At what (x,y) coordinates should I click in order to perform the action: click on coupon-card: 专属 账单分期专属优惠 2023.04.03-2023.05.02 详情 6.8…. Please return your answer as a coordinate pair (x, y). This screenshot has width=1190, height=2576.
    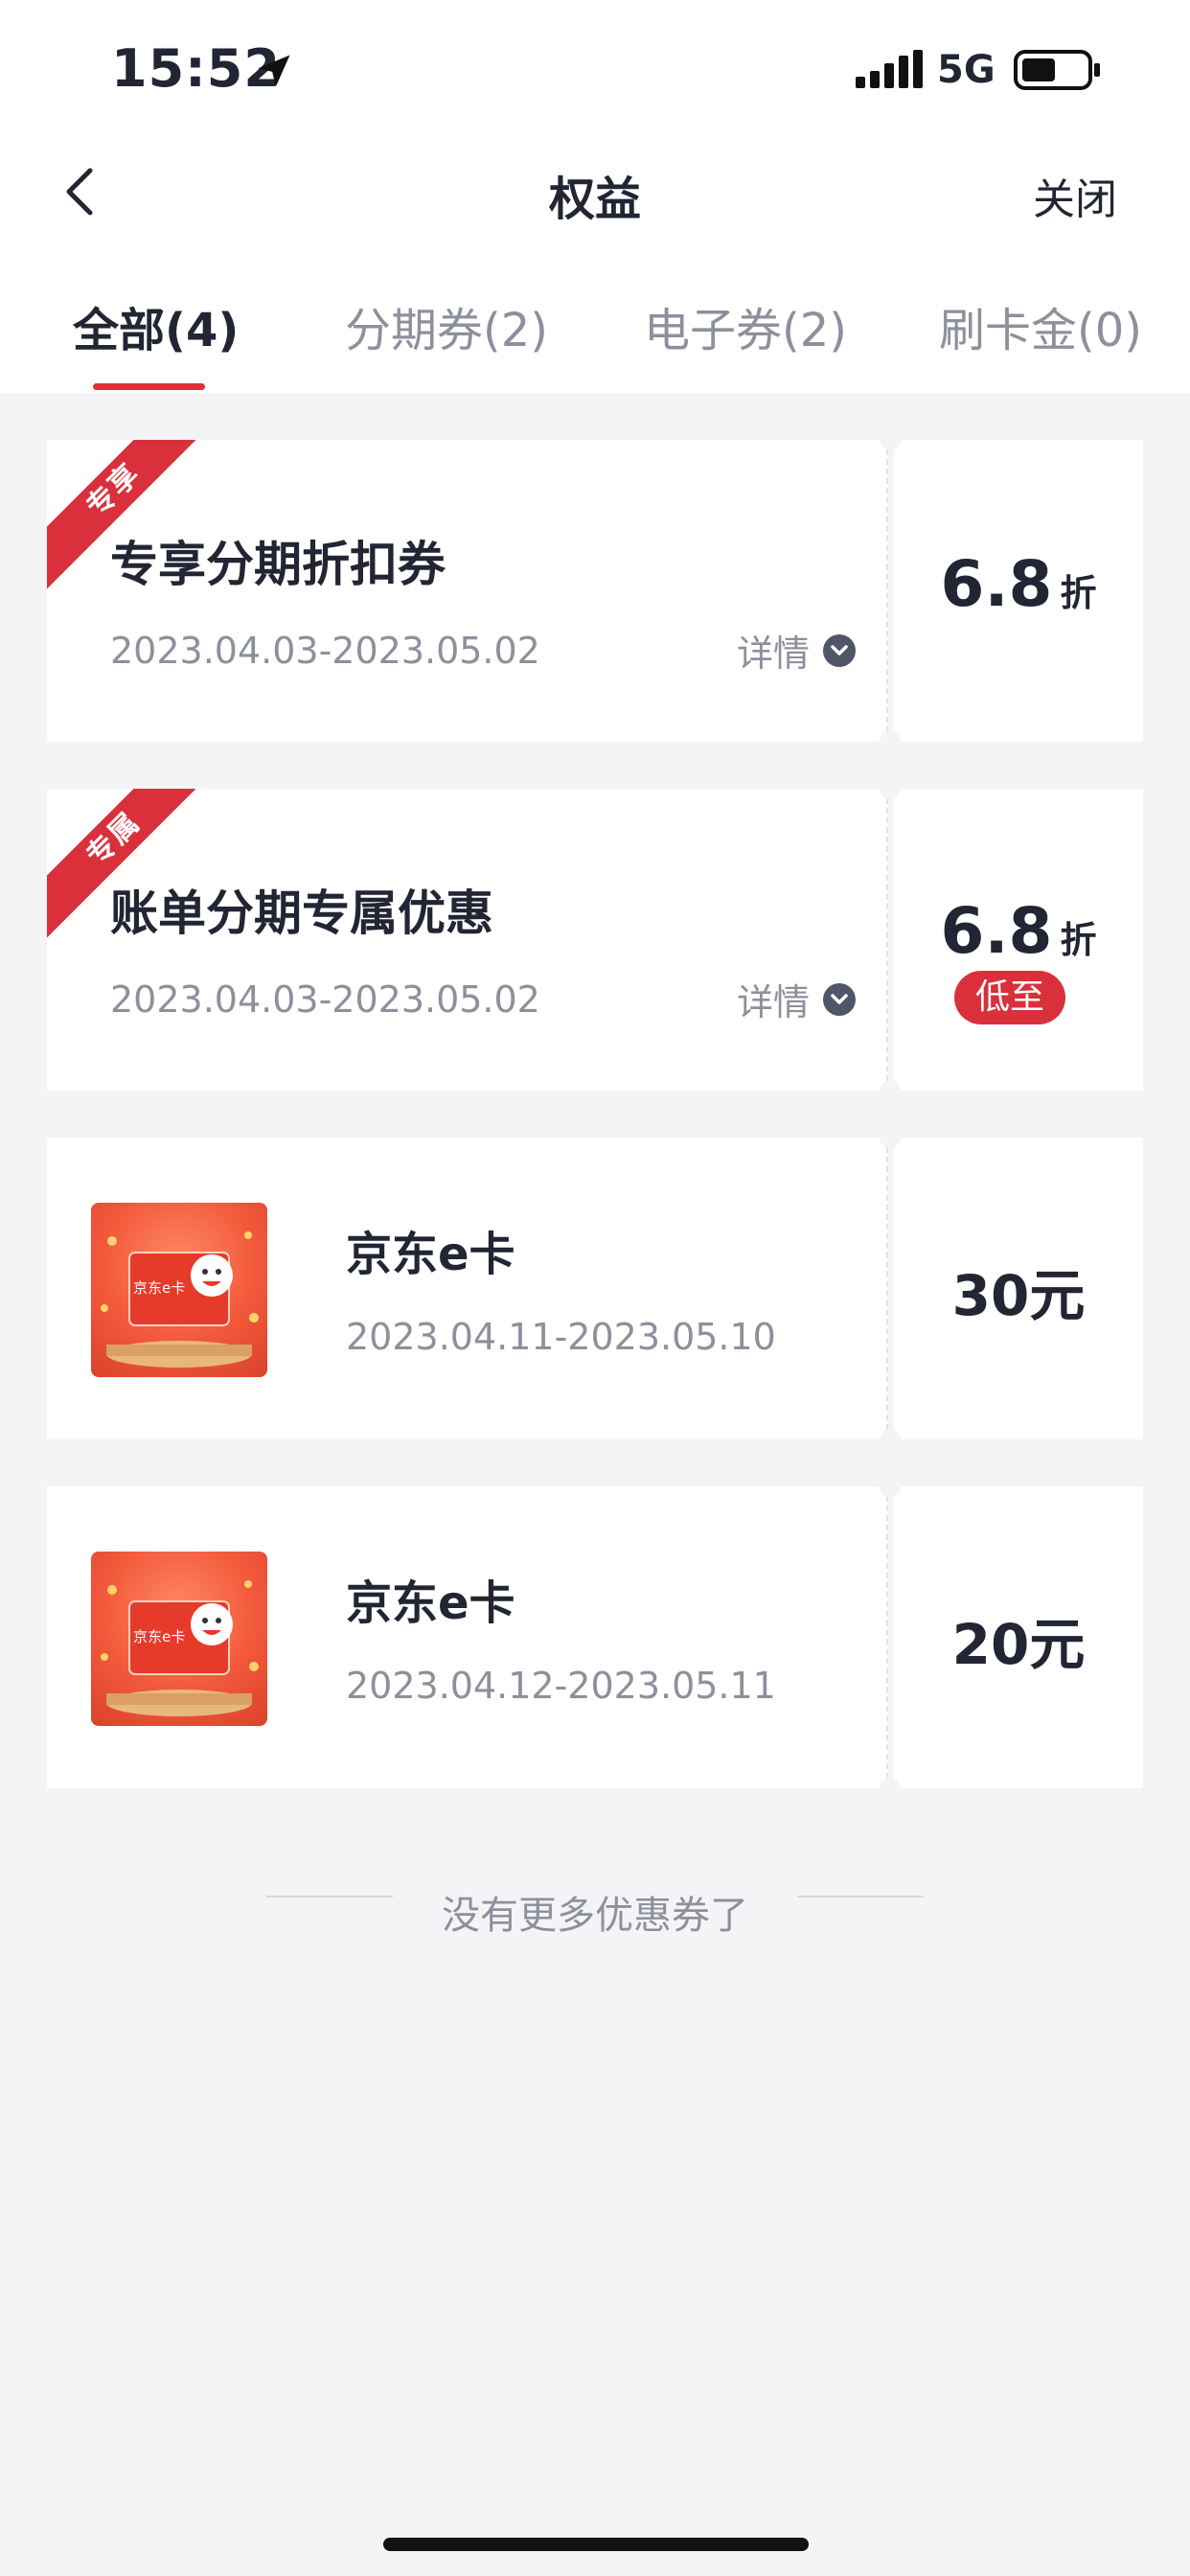
    Looking at the image, I should click on (595, 939).